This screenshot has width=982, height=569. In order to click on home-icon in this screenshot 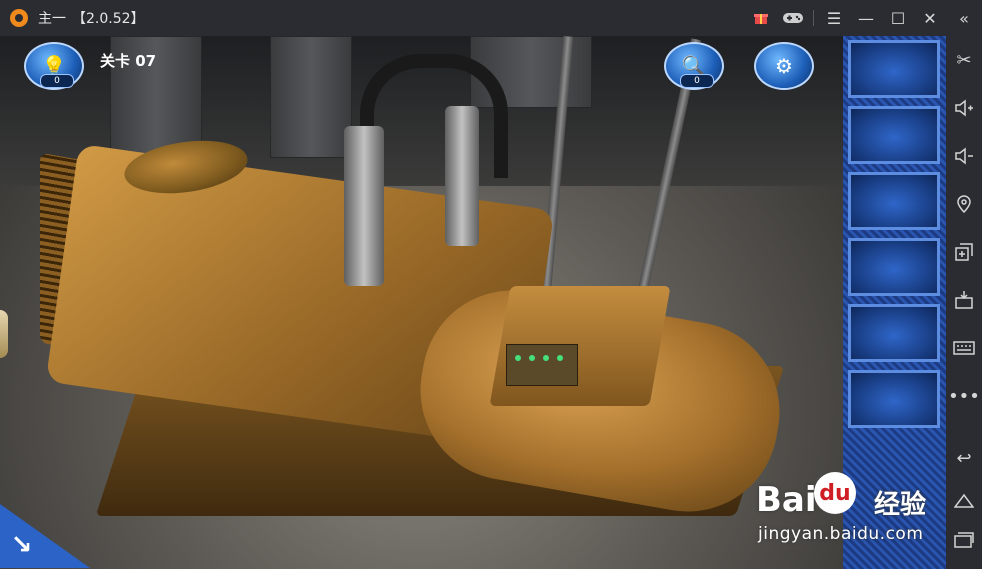, I will do `click(964, 500)`.